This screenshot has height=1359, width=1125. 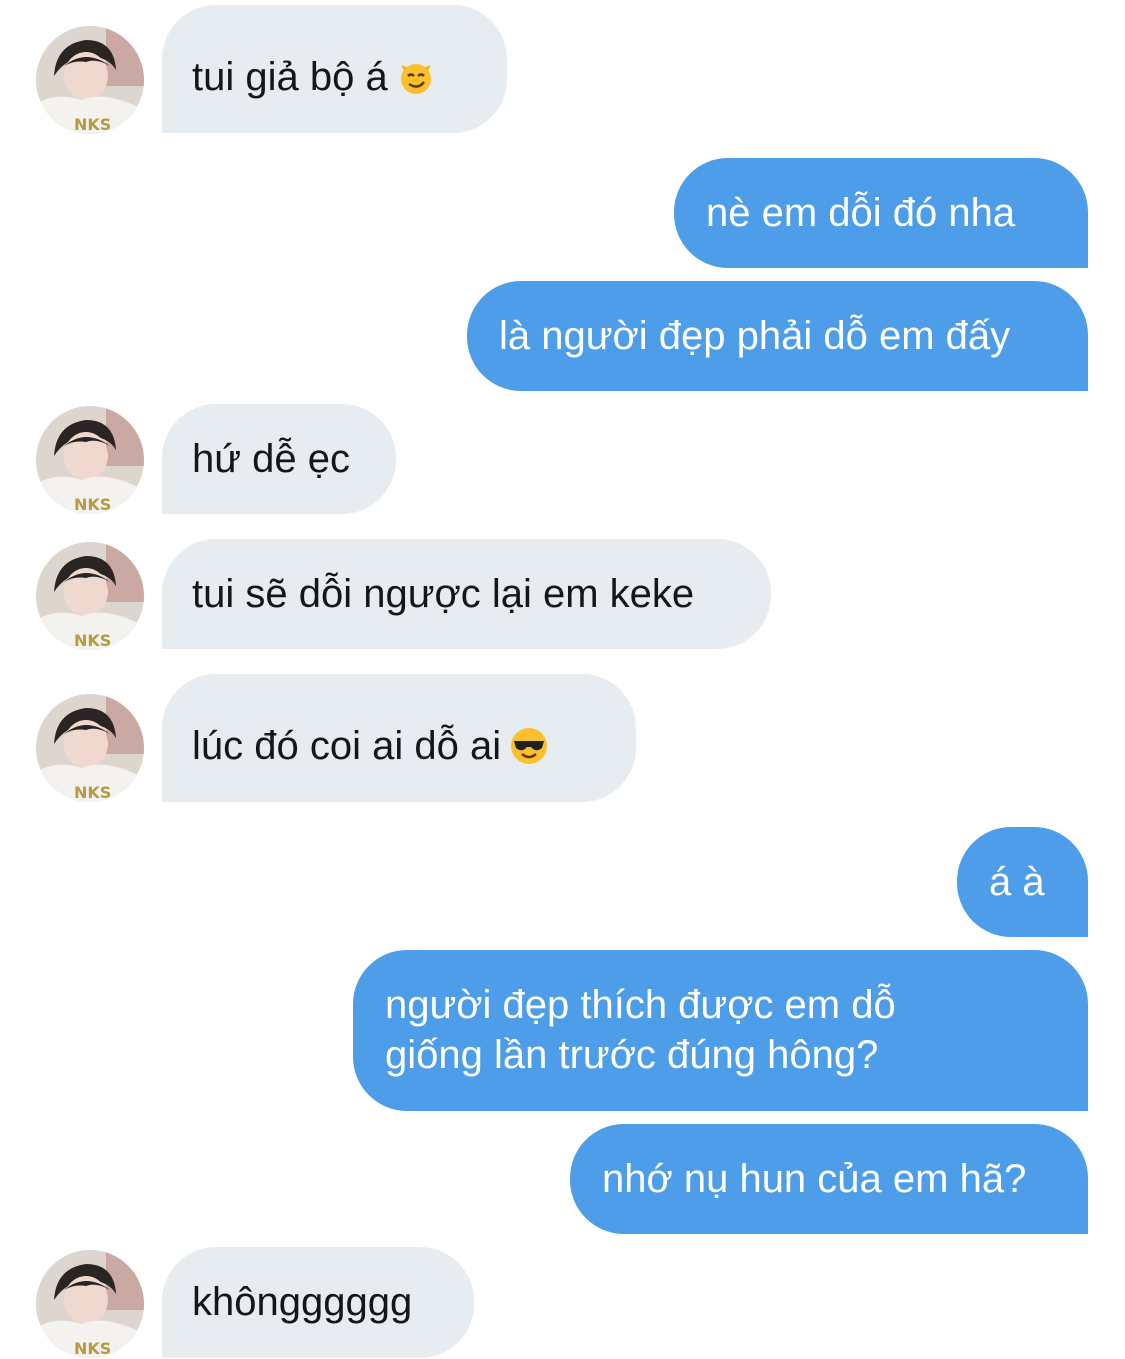 I want to click on message-text: tui giả bộ á, so click(x=290, y=77).